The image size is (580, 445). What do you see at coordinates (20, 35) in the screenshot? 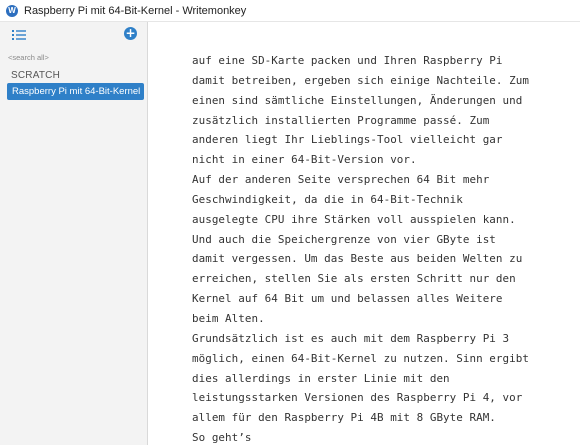
I see `list-icon` at bounding box center [20, 35].